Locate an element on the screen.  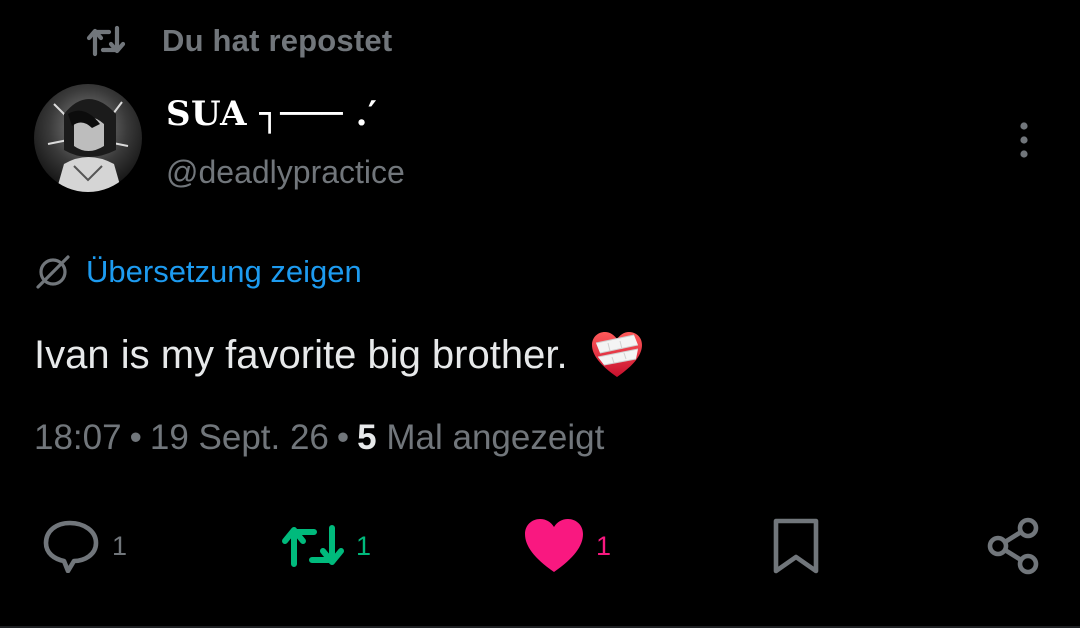
globe-icon is located at coordinates (53, 272).